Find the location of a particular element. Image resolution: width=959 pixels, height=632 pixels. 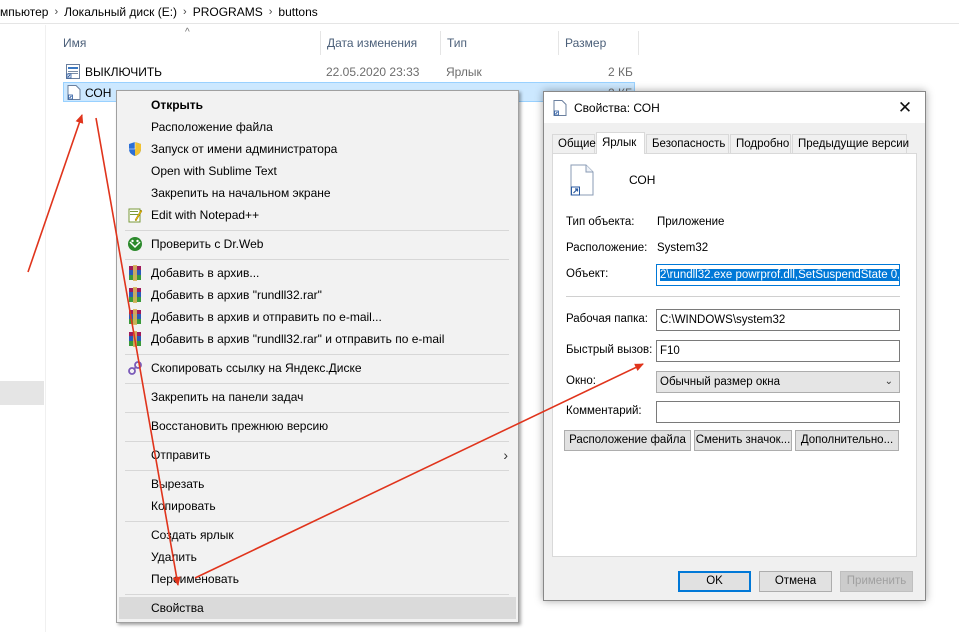

file-name: ВЫКЛЮЧИТЬ is located at coordinates (124, 72).